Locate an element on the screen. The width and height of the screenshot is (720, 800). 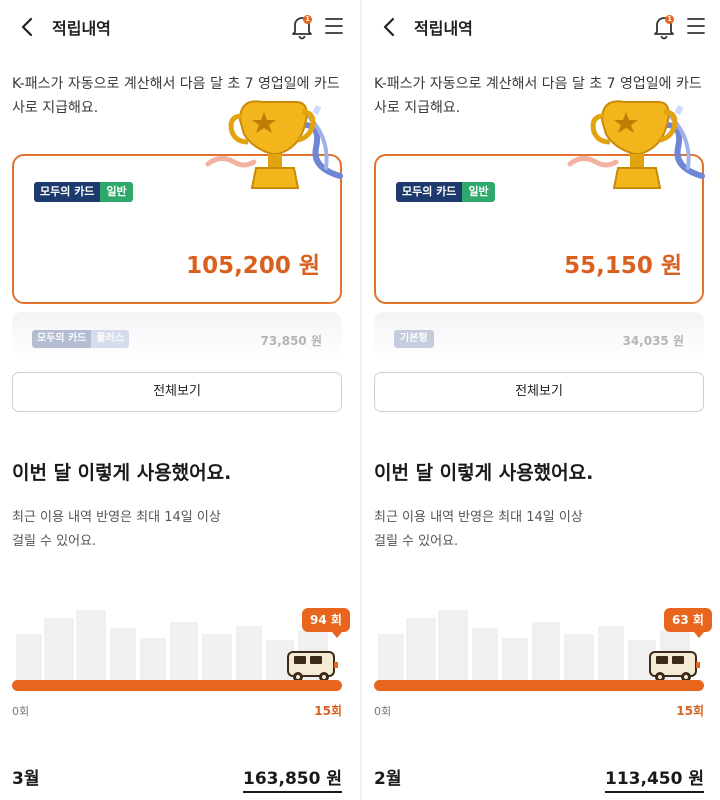
sub-card-tag: 기본형 is located at coordinates (414, 339).